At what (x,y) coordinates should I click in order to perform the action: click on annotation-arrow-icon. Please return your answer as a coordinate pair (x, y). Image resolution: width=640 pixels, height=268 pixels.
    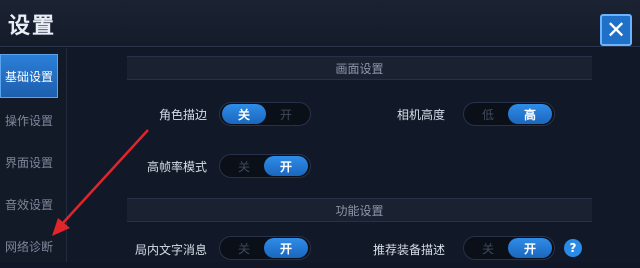
    Looking at the image, I should click on (100, 182).